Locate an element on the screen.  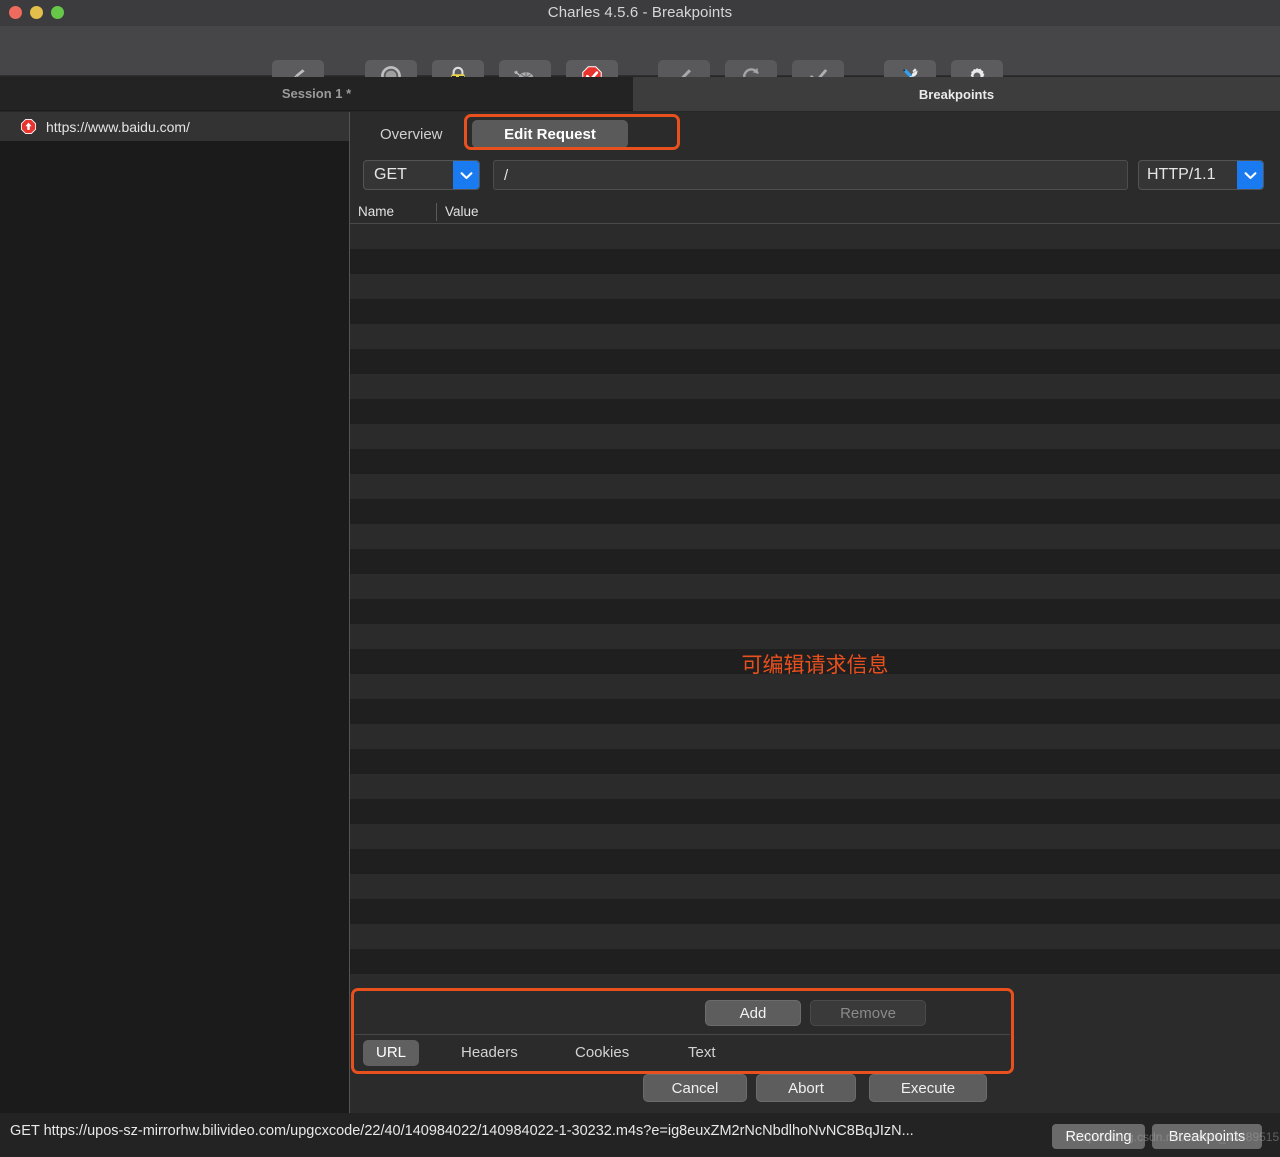
cancel-button: Cancel is located at coordinates (695, 1088).